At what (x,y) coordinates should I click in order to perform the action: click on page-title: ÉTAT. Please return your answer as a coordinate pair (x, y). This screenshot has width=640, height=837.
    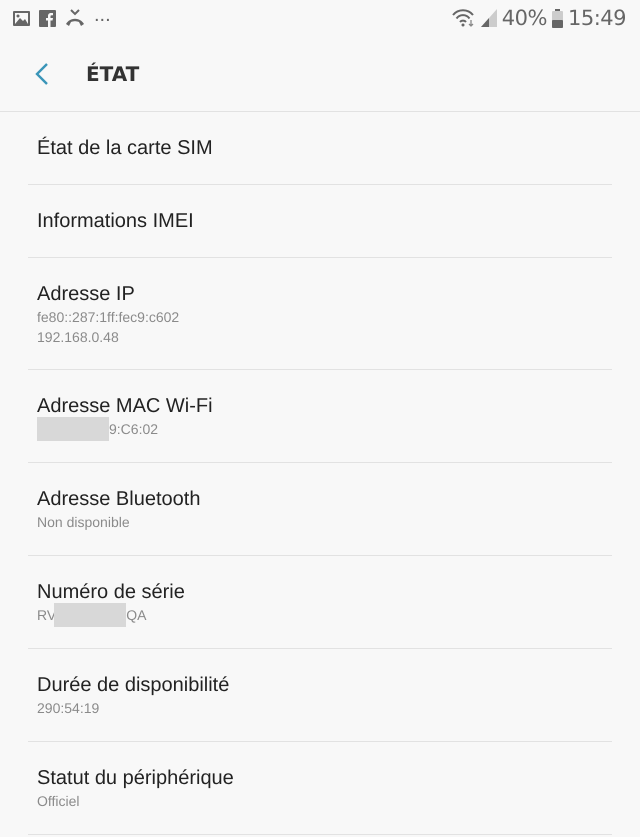
    Looking at the image, I should click on (113, 74).